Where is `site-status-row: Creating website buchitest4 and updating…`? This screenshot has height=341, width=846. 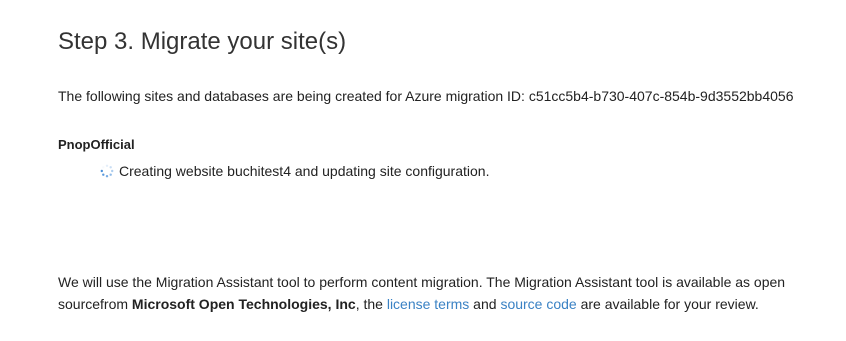
site-status-row: Creating website buchitest4 and updating… is located at coordinates (294, 171).